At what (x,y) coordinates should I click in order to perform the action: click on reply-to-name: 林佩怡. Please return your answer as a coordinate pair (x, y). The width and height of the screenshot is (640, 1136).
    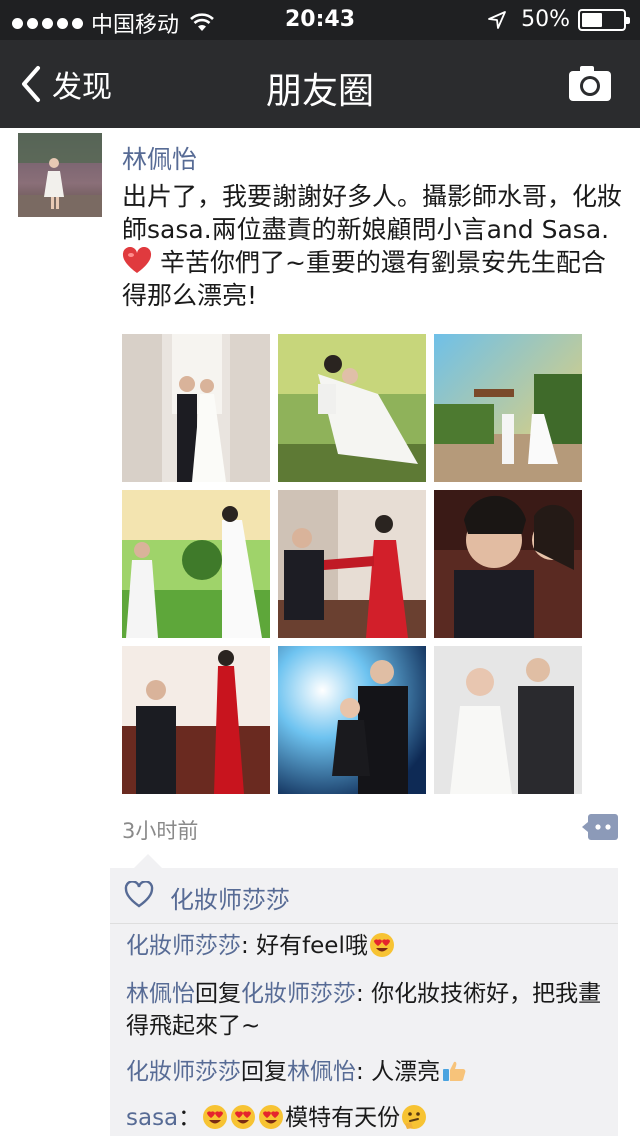
    Looking at the image, I should click on (321, 1072).